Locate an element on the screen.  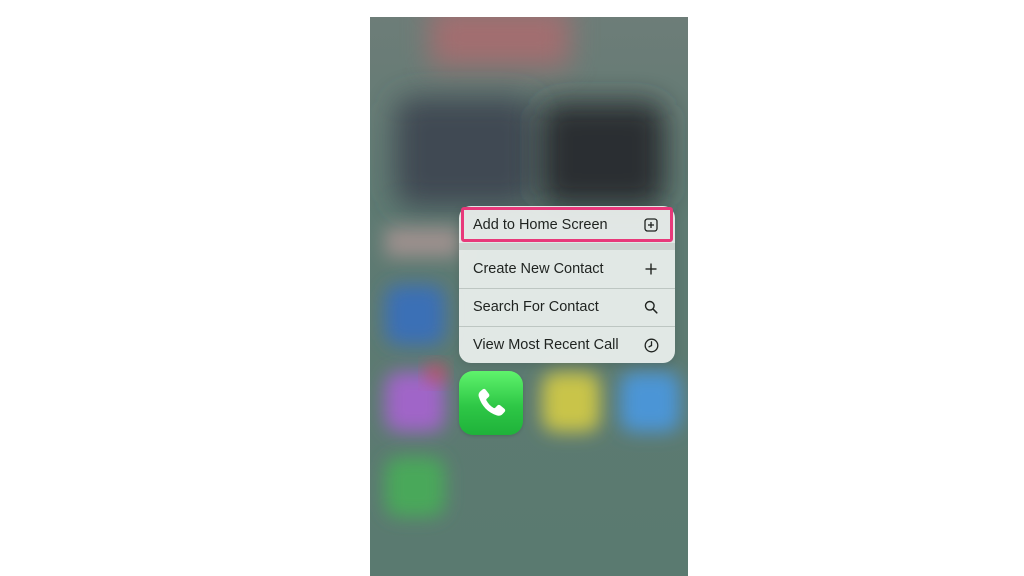
menu-item-label: Add to Home Screen is located at coordinates (540, 224).